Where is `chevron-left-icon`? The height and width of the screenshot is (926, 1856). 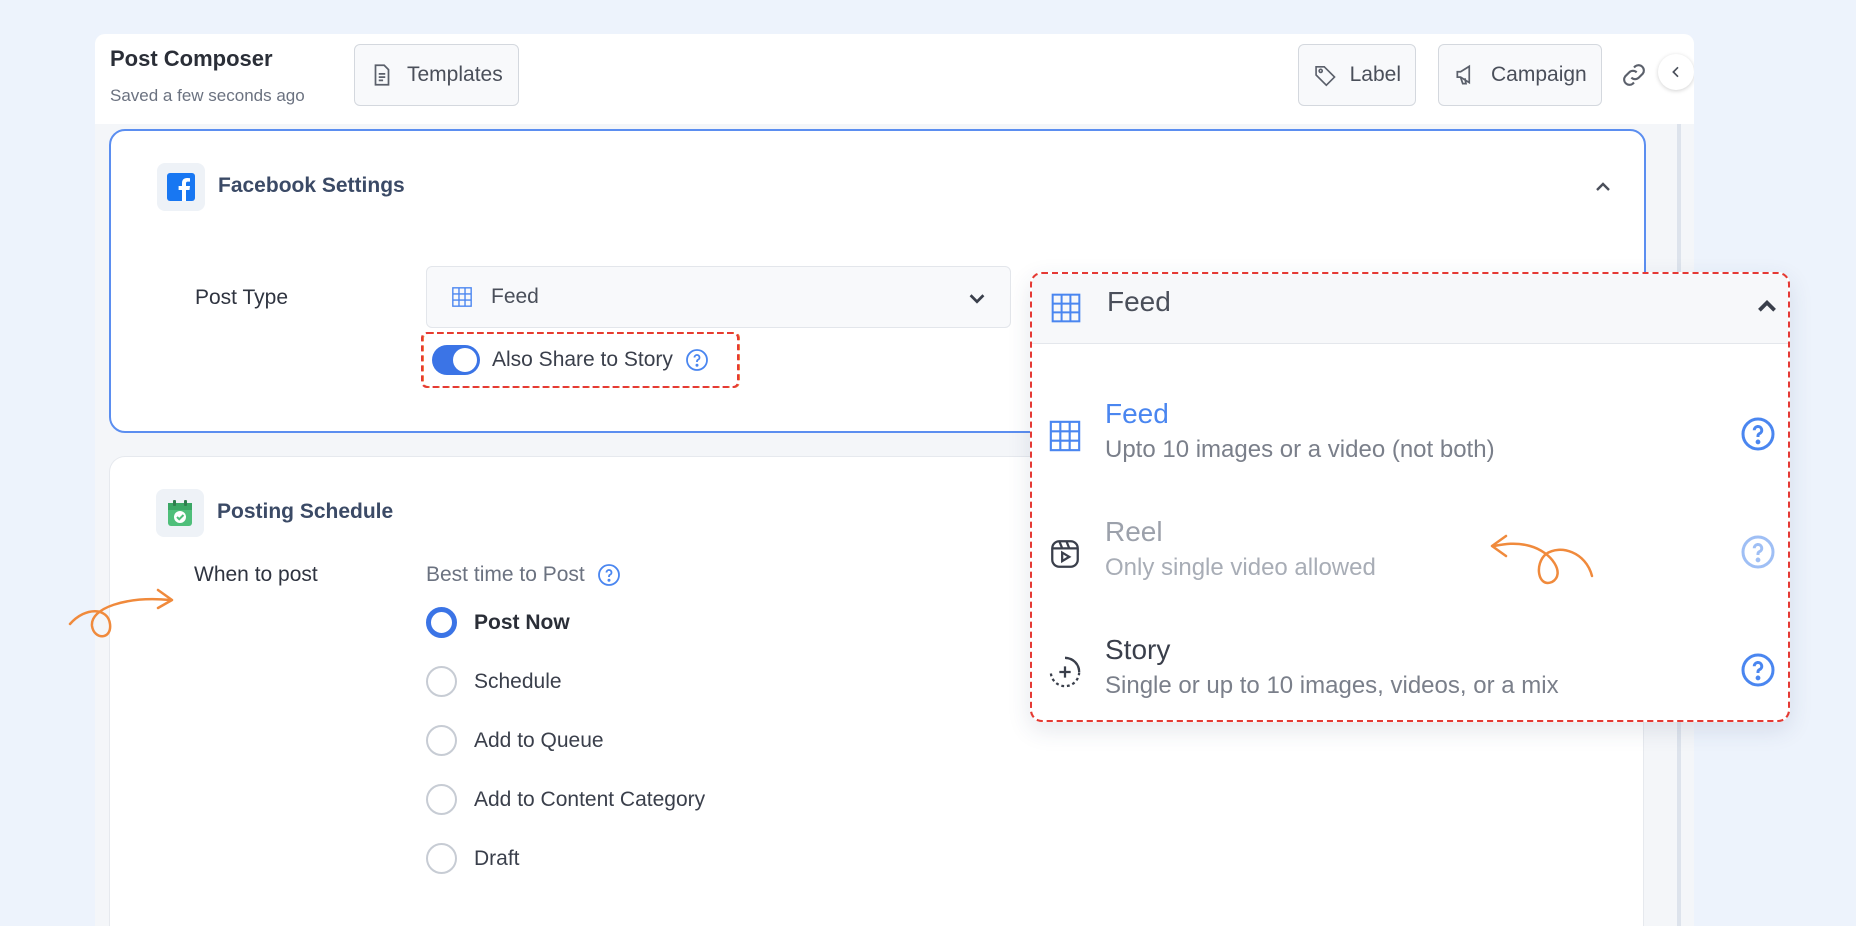
chevron-left-icon is located at coordinates (1675, 72).